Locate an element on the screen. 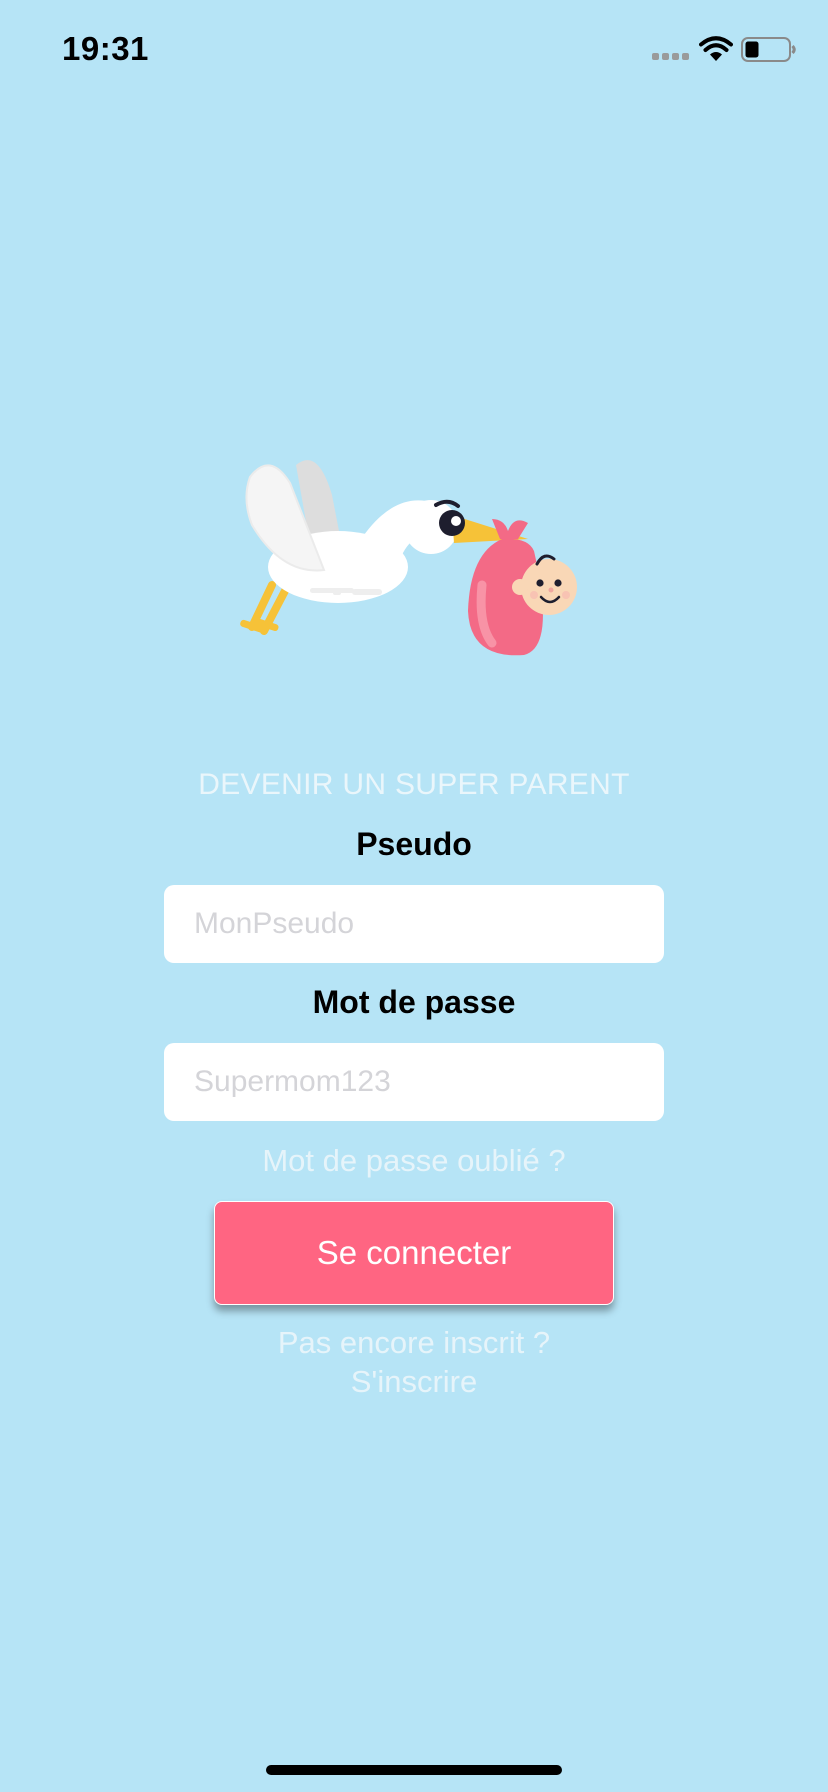 The image size is (828, 1792). battery-icon is located at coordinates (768, 49).